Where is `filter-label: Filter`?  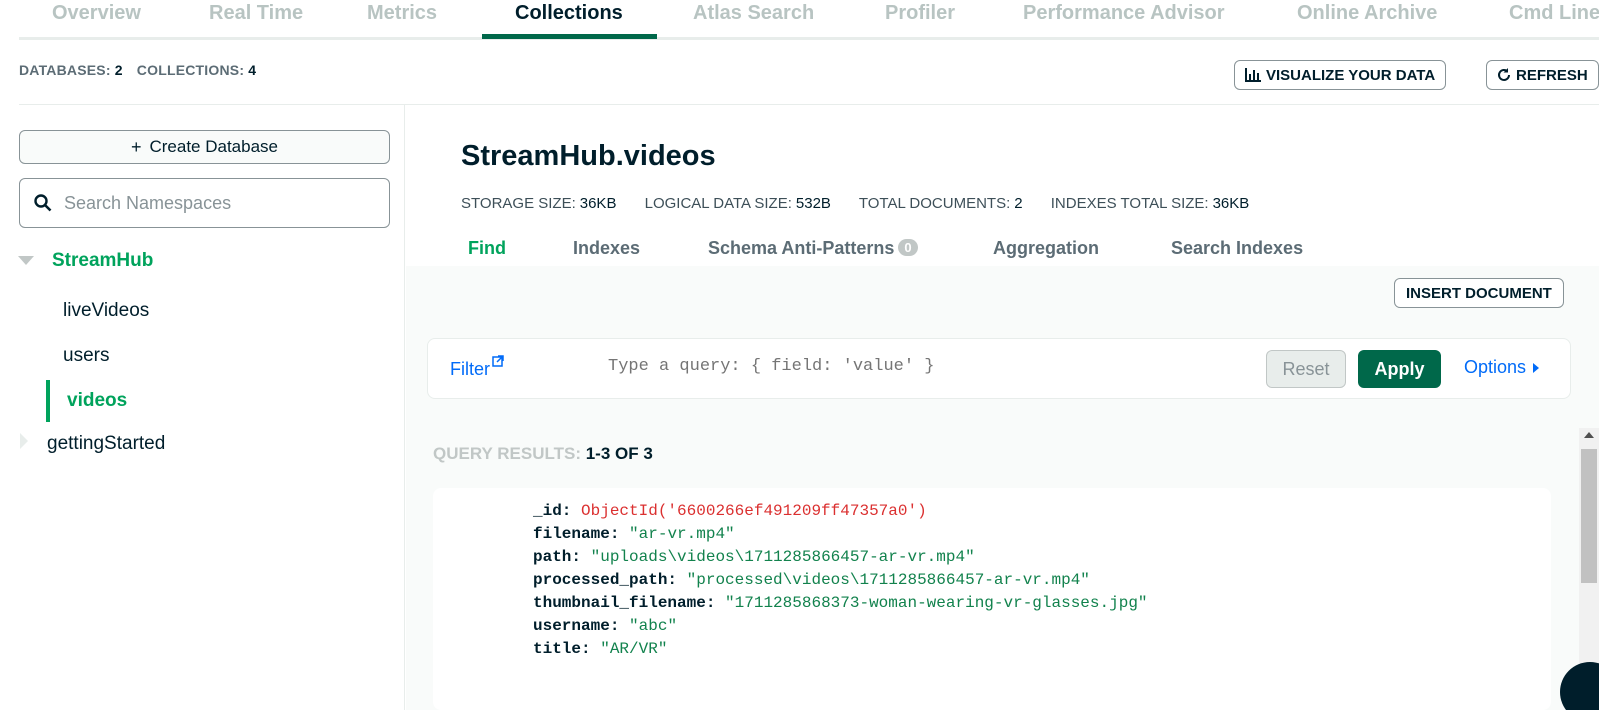 filter-label: Filter is located at coordinates (470, 369).